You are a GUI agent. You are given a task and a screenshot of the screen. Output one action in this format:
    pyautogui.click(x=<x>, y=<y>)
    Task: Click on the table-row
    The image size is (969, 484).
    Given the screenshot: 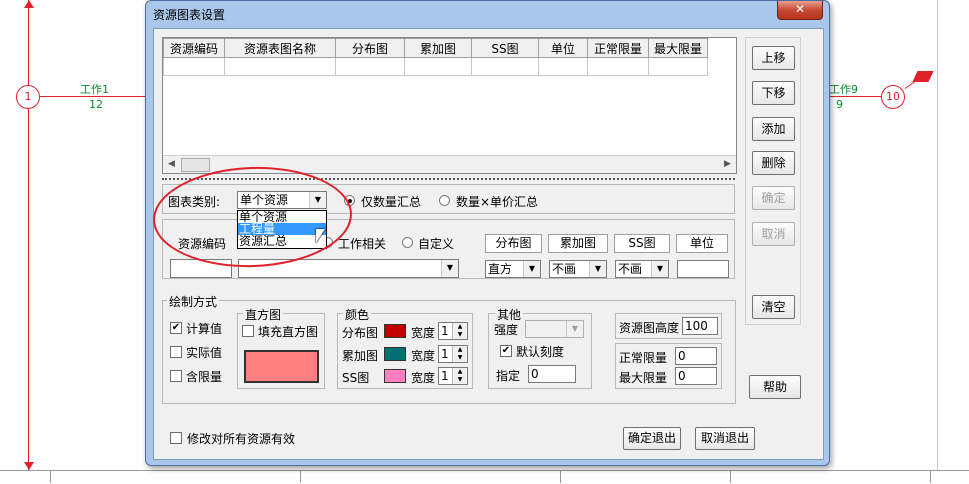 What is the action you would take?
    pyautogui.click(x=435, y=66)
    